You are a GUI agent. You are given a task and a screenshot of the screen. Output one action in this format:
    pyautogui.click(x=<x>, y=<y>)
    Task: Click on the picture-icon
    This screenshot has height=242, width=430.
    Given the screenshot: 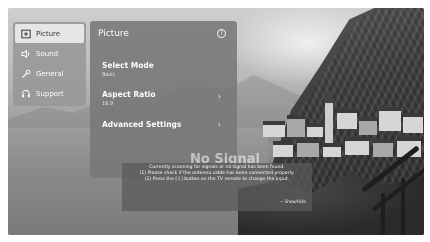 What is the action you would take?
    pyautogui.click(x=26, y=34)
    